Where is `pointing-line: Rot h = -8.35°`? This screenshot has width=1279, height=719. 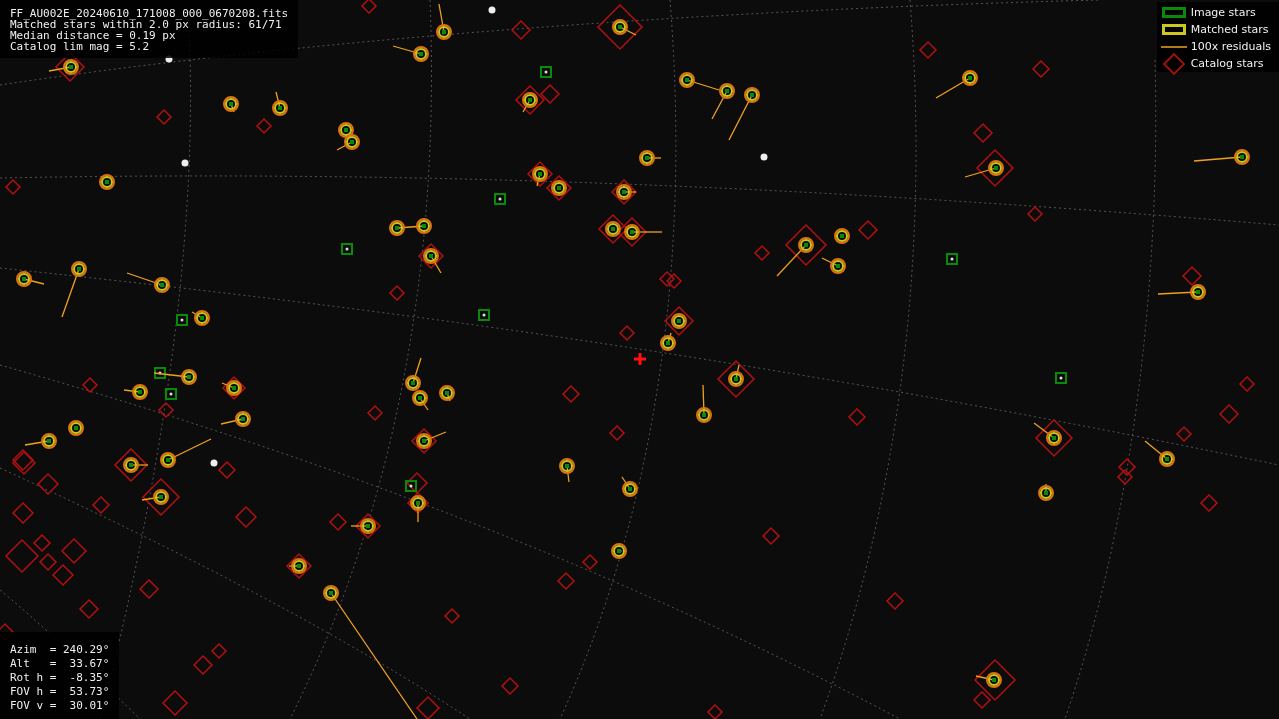
pointing-line: Rot h = -8.35° is located at coordinates (60, 678).